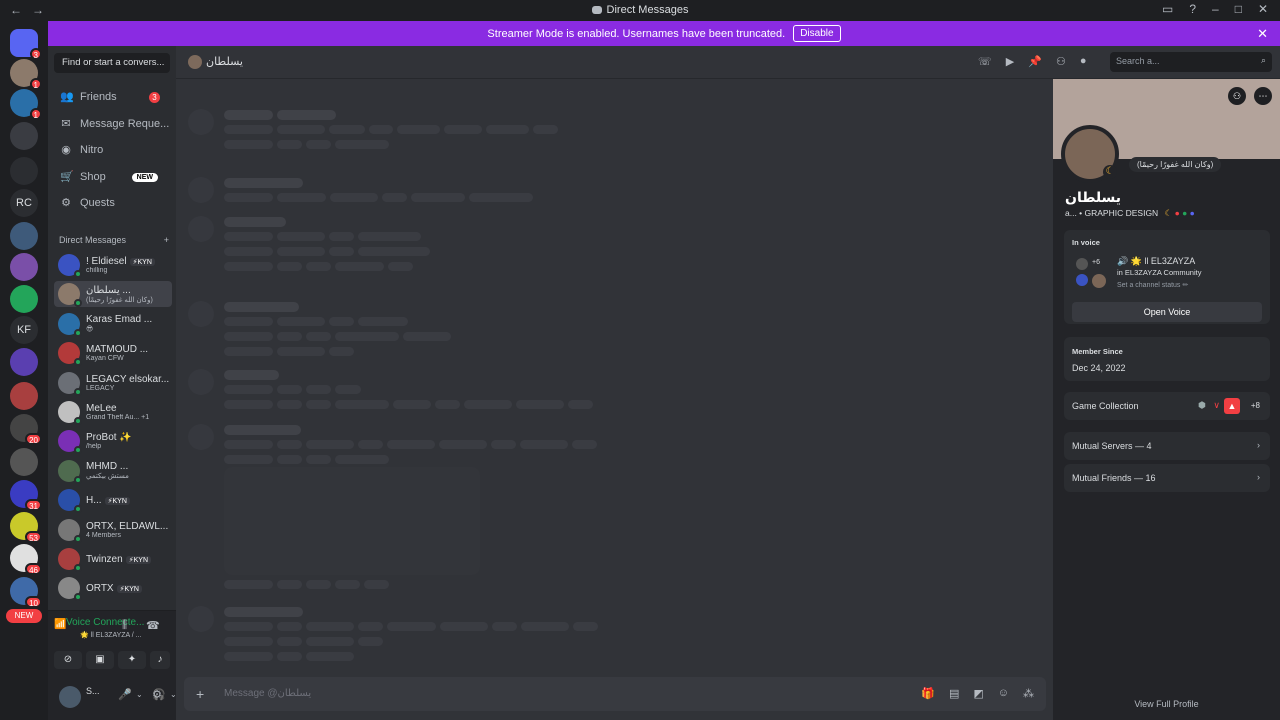 This screenshot has width=1280, height=720. I want to click on nav-shop: 🛒 Shop NEW, so click(112, 177).